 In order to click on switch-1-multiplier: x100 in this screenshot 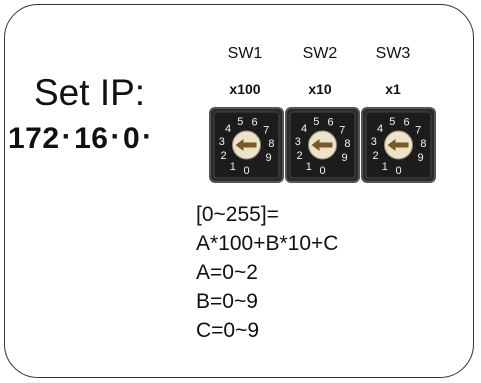, I will do `click(245, 89)`.